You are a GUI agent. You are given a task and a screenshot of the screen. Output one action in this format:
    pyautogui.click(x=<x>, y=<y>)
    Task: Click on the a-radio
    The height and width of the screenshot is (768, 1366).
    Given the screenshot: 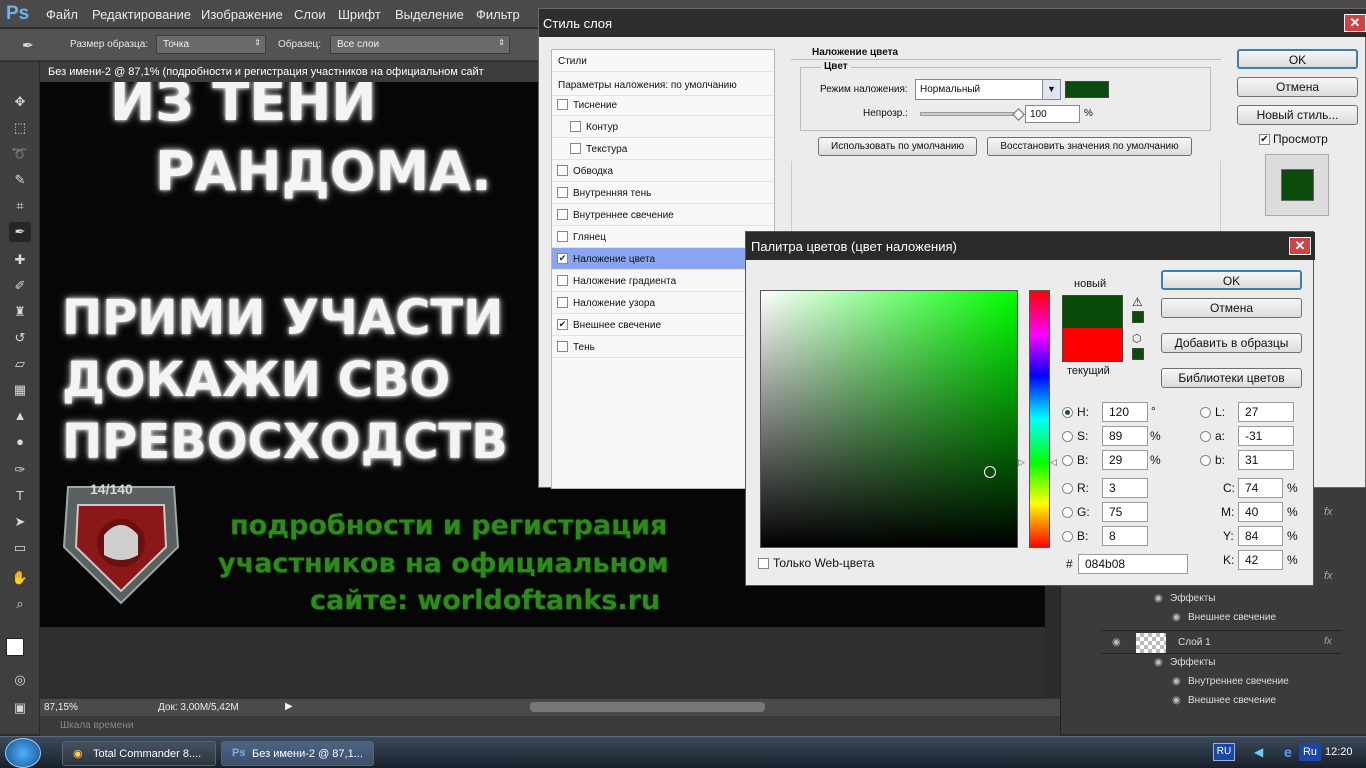 What is the action you would take?
    pyautogui.click(x=1205, y=436)
    